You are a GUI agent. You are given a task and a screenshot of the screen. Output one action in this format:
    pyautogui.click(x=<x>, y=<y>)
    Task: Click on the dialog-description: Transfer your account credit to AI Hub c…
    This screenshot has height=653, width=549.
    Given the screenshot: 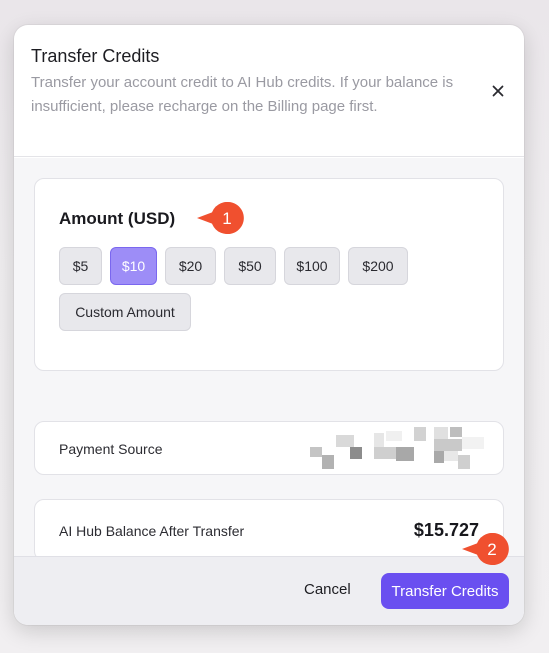 What is the action you would take?
    pyautogui.click(x=242, y=94)
    